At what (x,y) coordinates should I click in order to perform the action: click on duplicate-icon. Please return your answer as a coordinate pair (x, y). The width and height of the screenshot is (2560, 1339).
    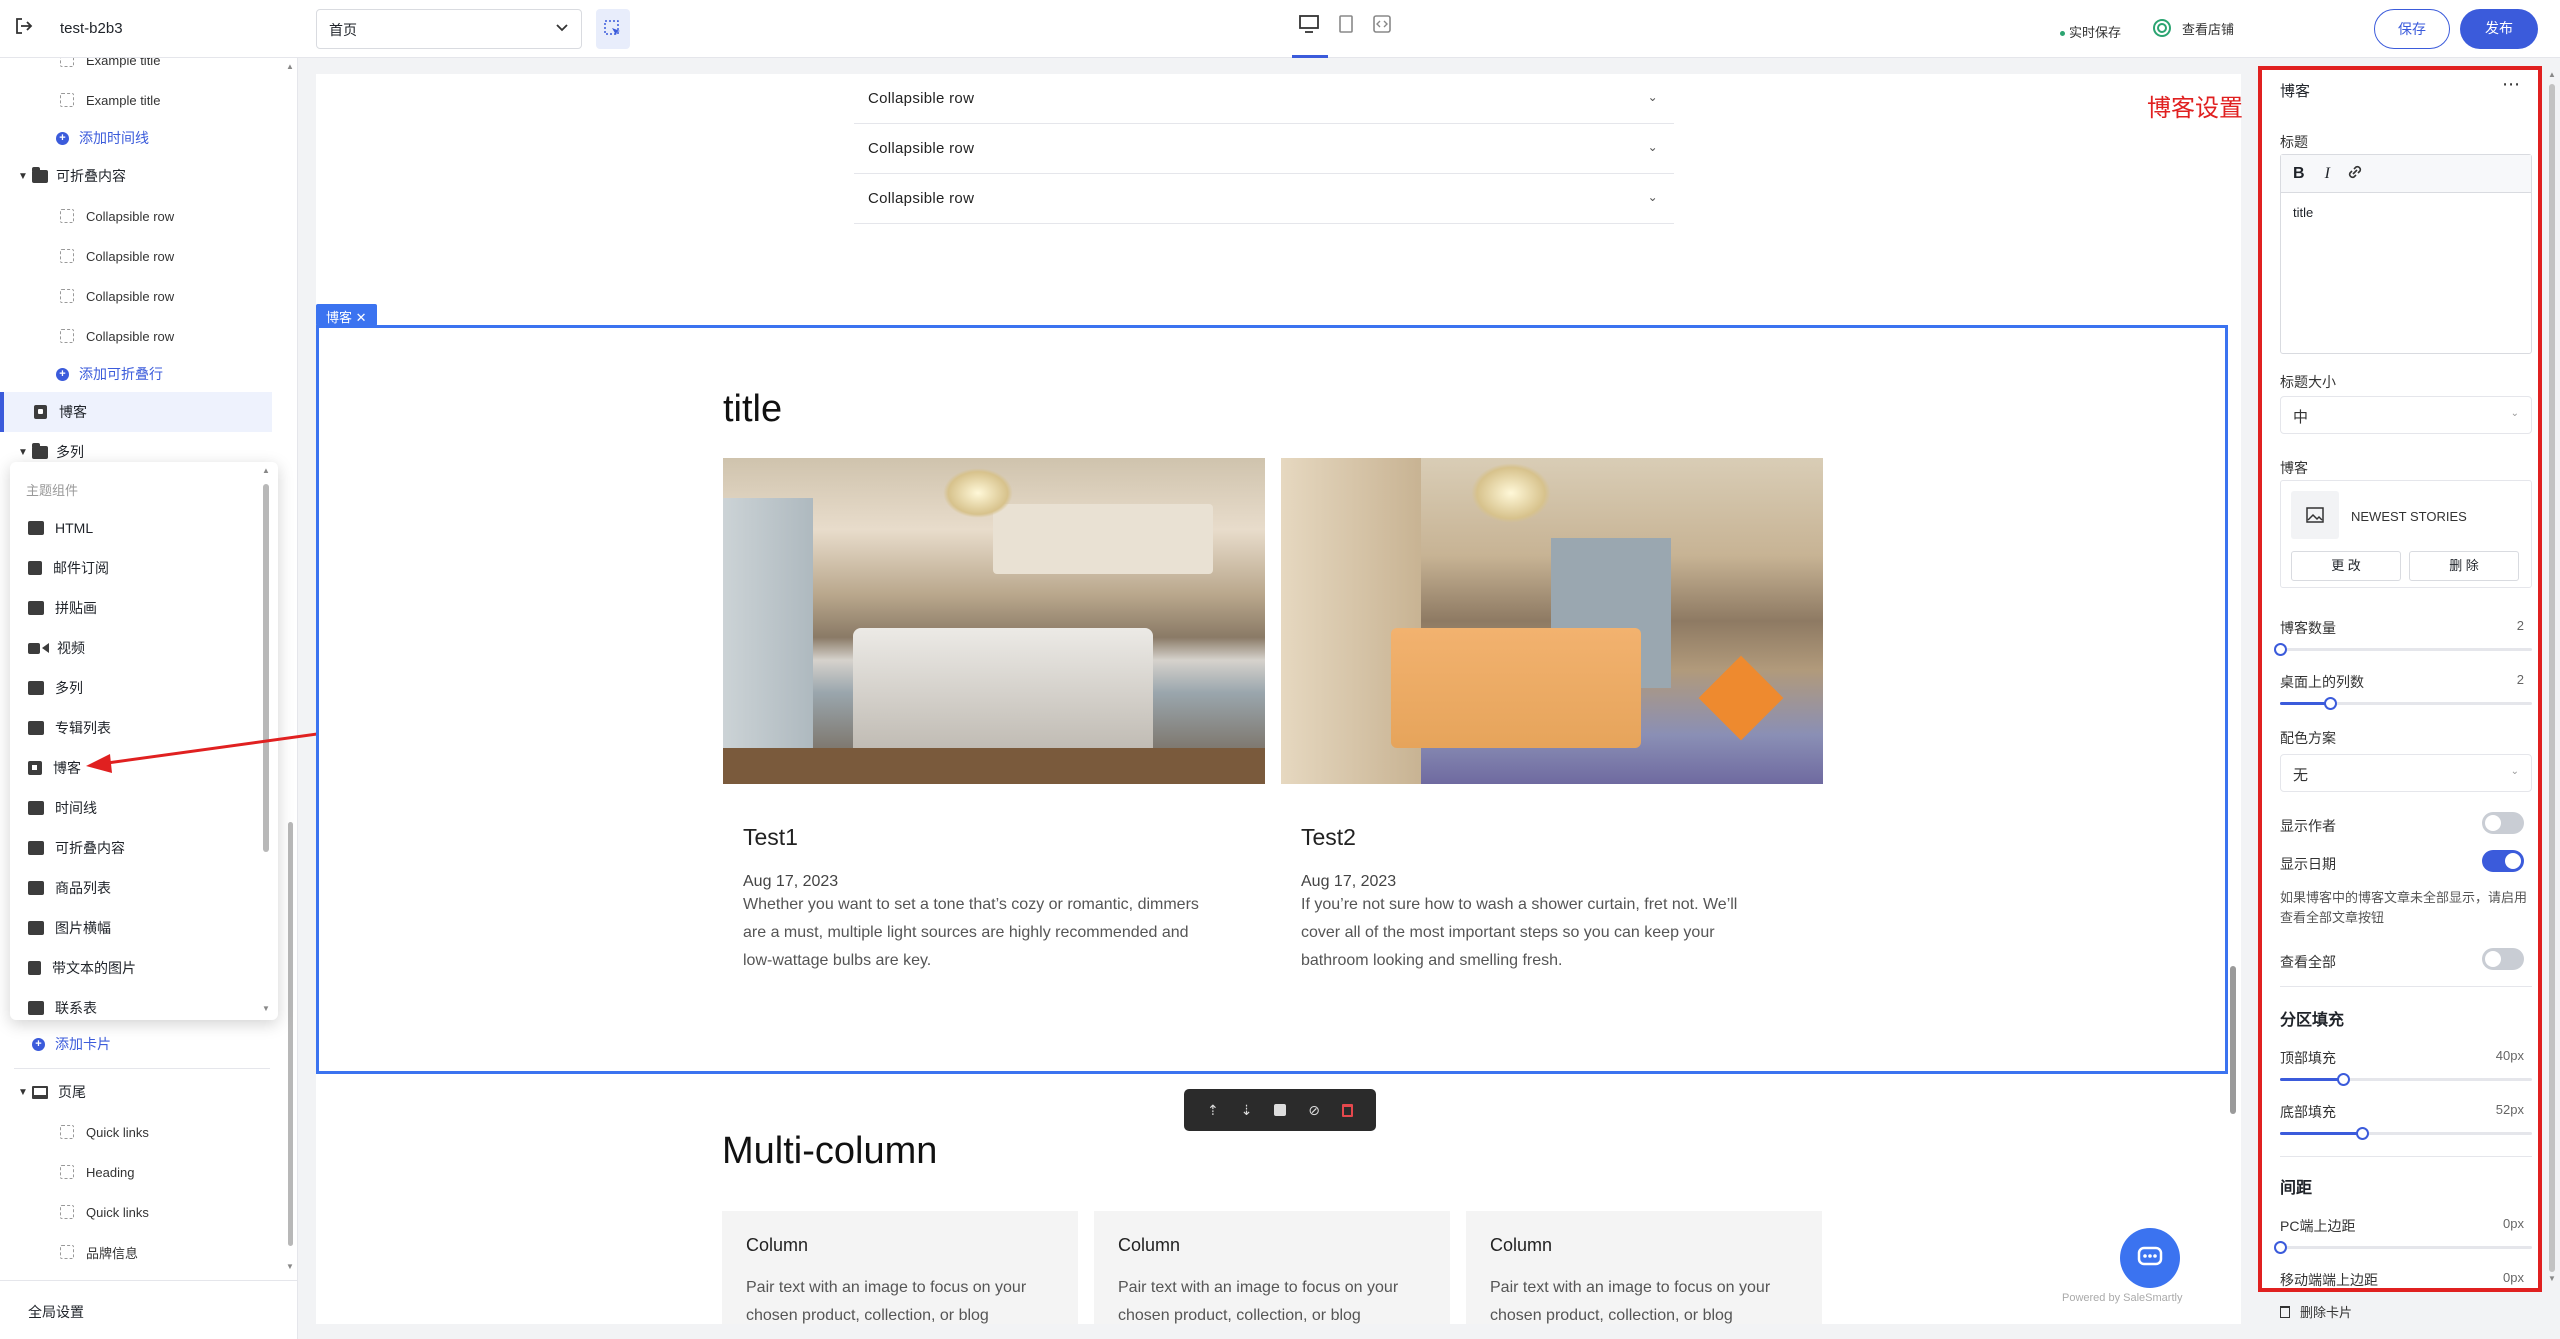
    Looking at the image, I should click on (1280, 1110).